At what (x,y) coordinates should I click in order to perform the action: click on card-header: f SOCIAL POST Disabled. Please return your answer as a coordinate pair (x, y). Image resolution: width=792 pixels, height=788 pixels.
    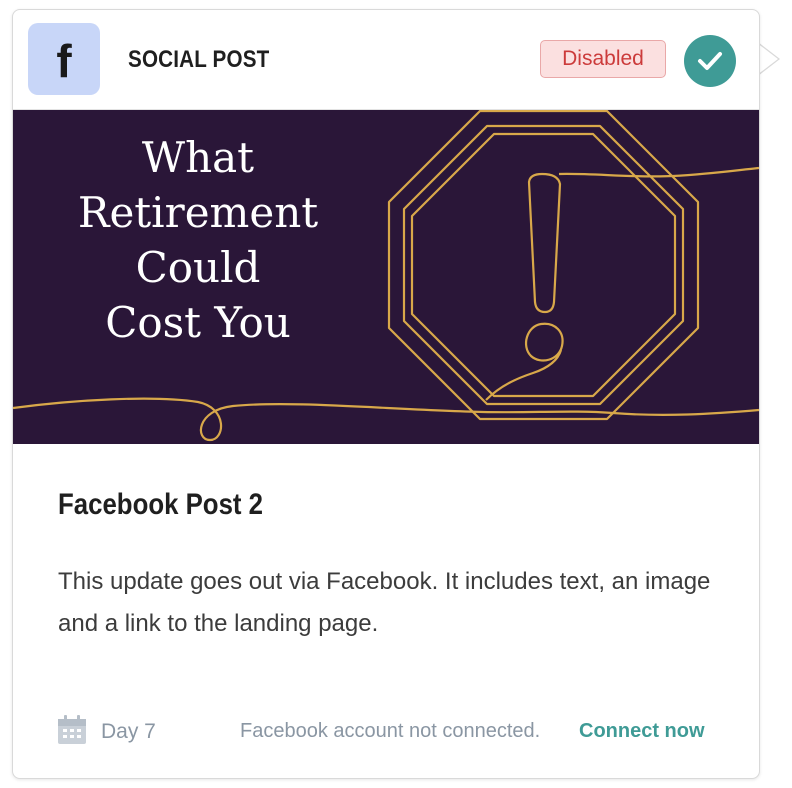
    Looking at the image, I should click on (386, 60).